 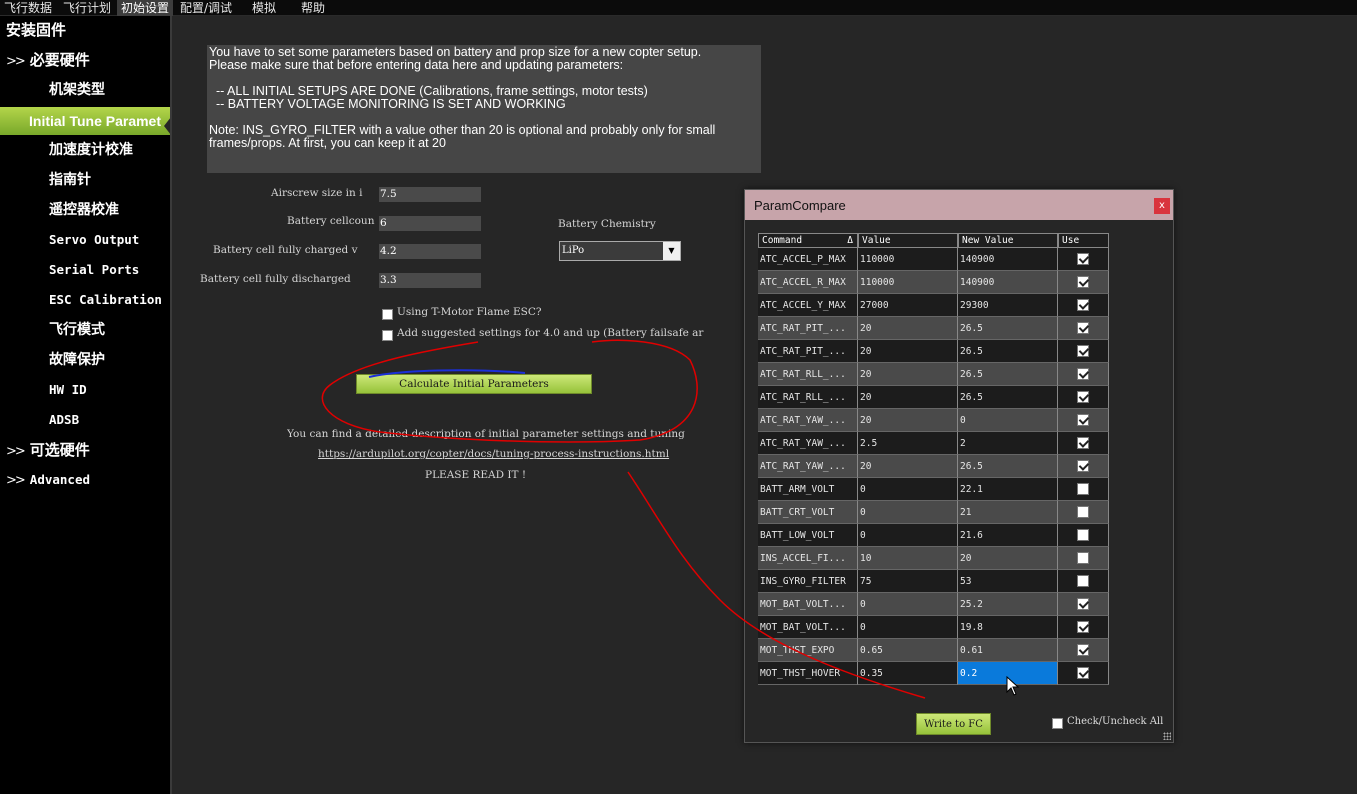 What do you see at coordinates (474, 384) in the screenshot?
I see `calculate-parameters-button: Calculate Initial Parameters` at bounding box center [474, 384].